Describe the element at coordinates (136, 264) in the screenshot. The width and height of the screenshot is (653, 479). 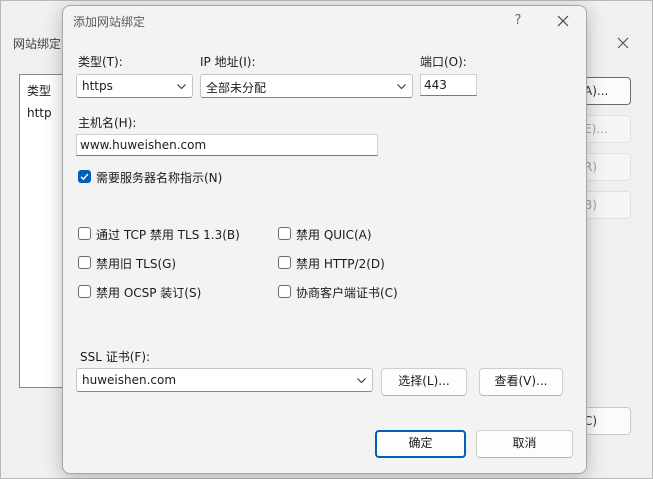
I see `disable-legacy-tls-label: 禁用旧 TLS(G)` at that location.